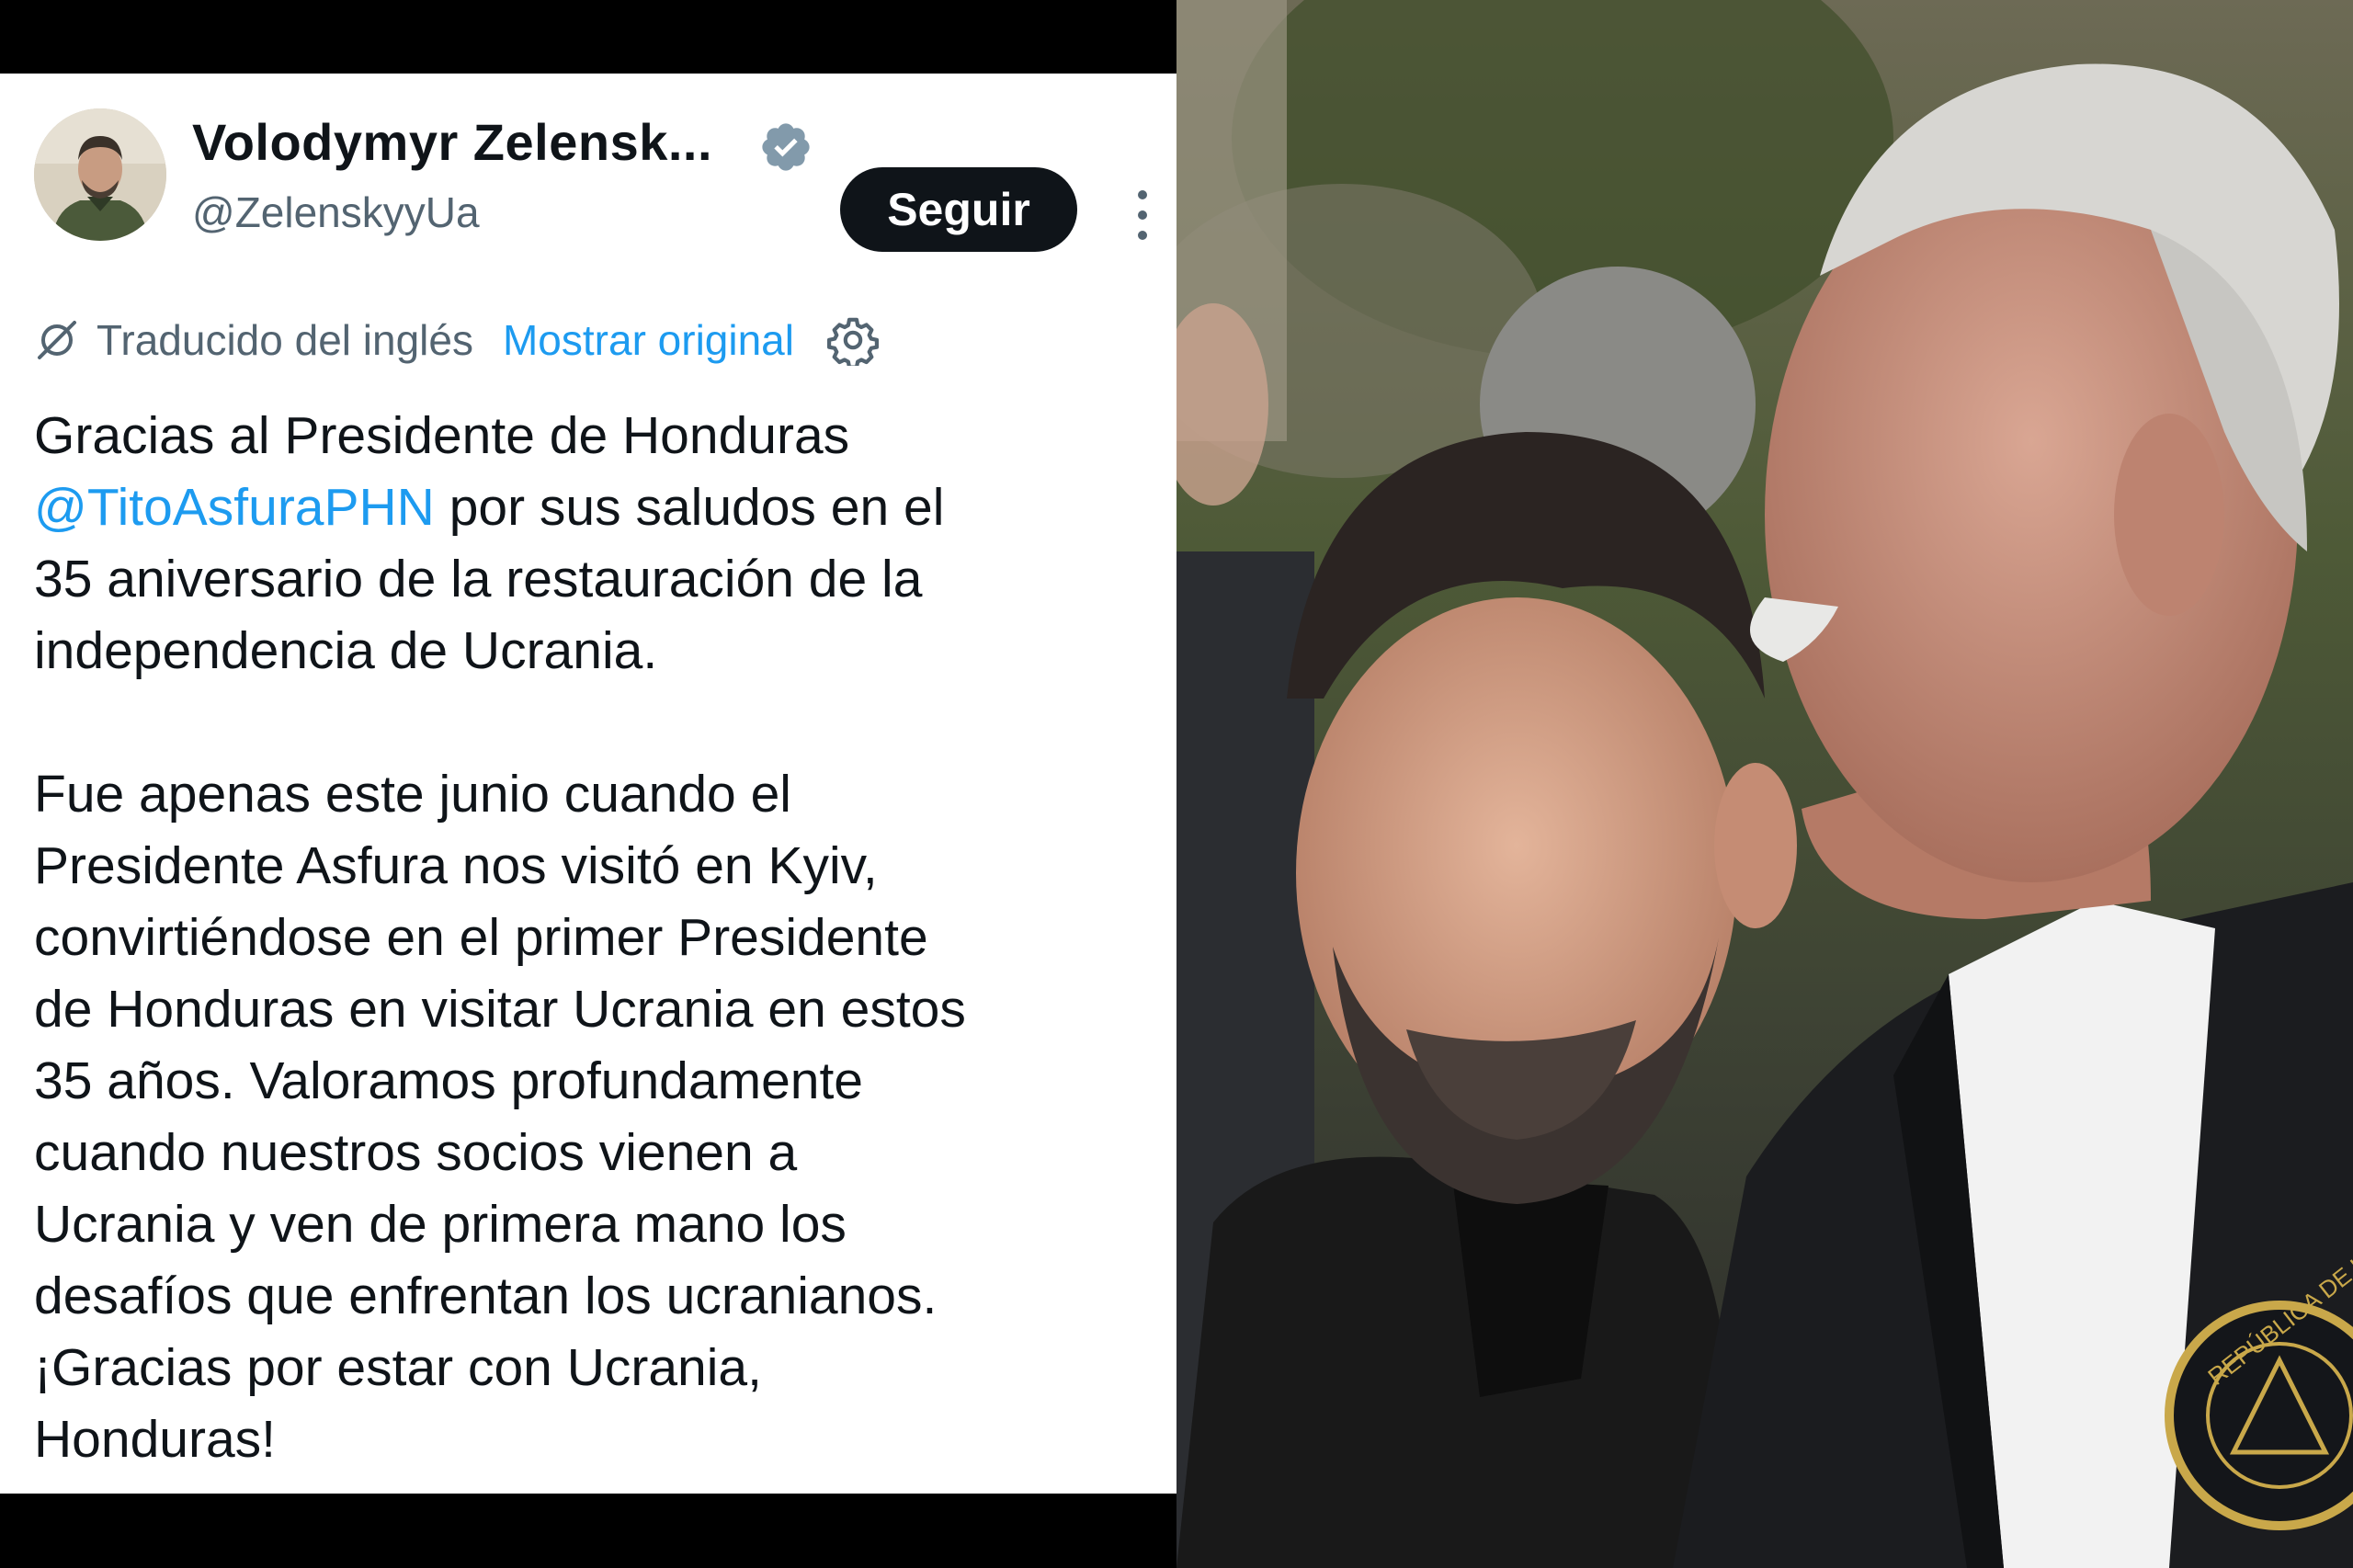 The width and height of the screenshot is (2353, 1568). Describe the element at coordinates (336, 212) in the screenshot. I see `user-handle: @ZelenskyyUa` at that location.